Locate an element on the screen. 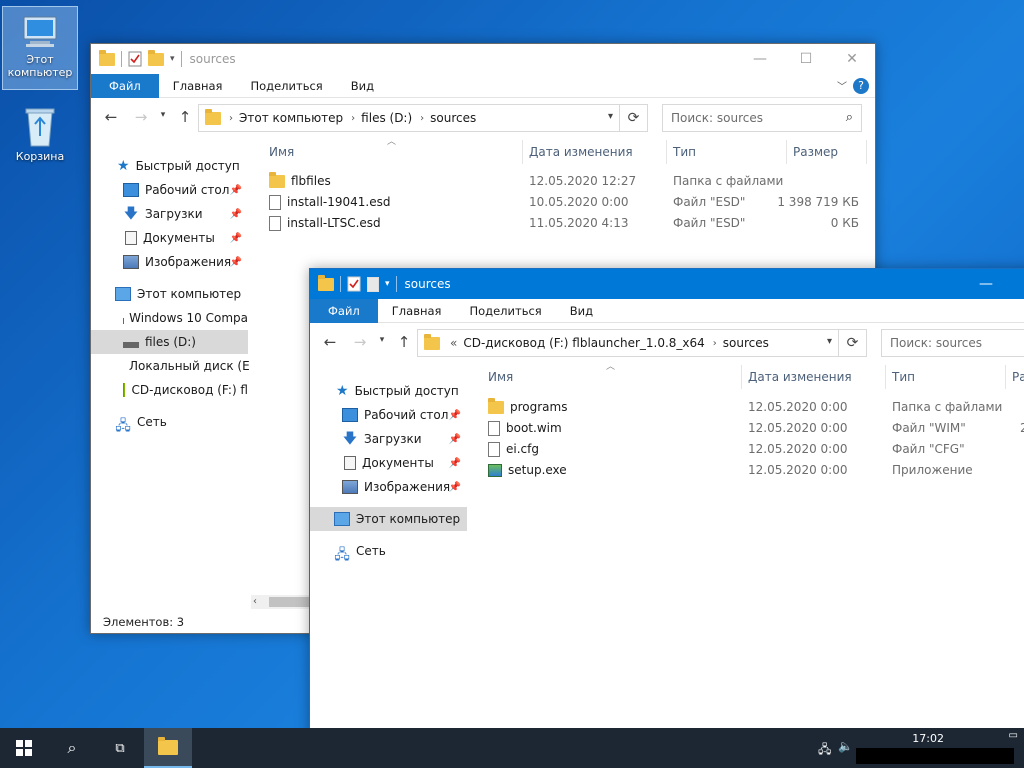 This screenshot has height=768, width=1024. desktop-icon-recycle-bin: Корзина is located at coordinates (40, 139).